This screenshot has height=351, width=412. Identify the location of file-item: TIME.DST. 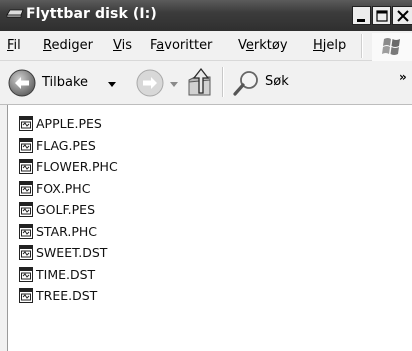
(68, 275).